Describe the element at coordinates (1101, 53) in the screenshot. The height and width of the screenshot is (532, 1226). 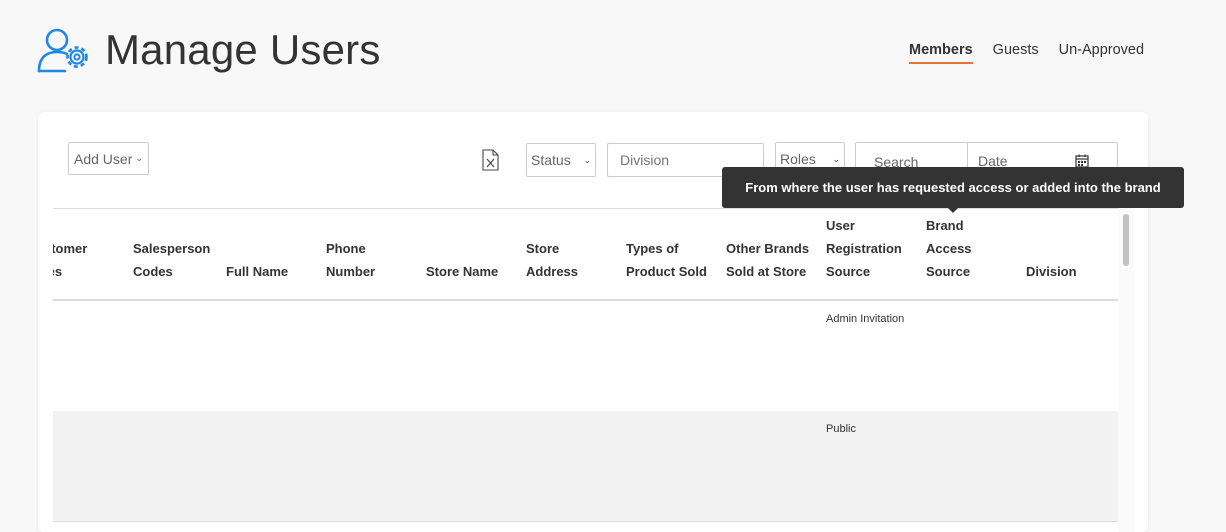
I see `tab-un-approved: Un-Approved` at that location.